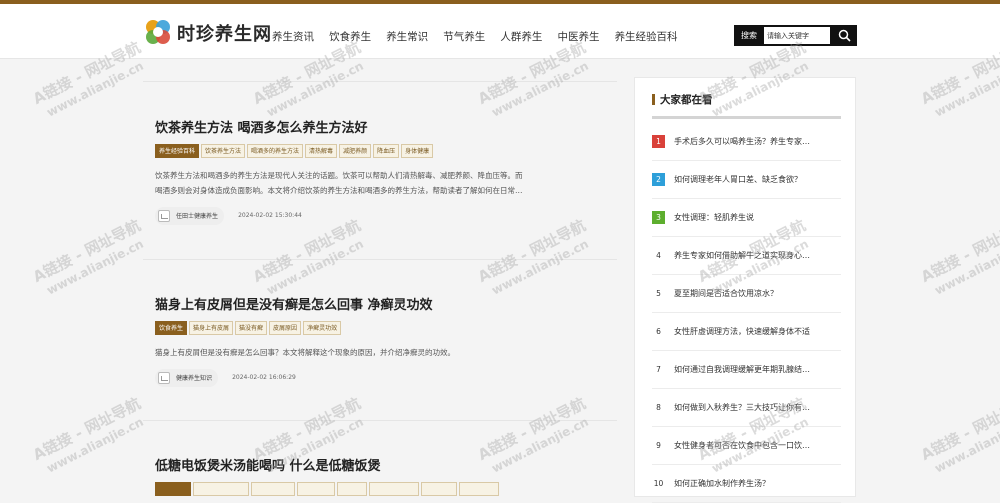 The image size is (1000, 503). I want to click on logo-mark-icon, so click(158, 32).